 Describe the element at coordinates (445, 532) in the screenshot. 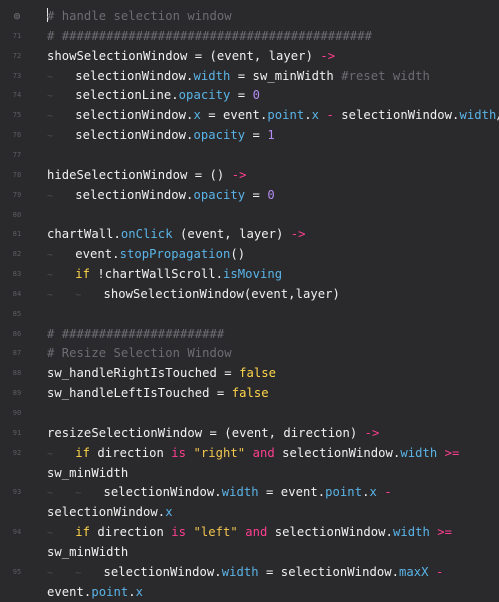

I see `code-token: >=` at that location.